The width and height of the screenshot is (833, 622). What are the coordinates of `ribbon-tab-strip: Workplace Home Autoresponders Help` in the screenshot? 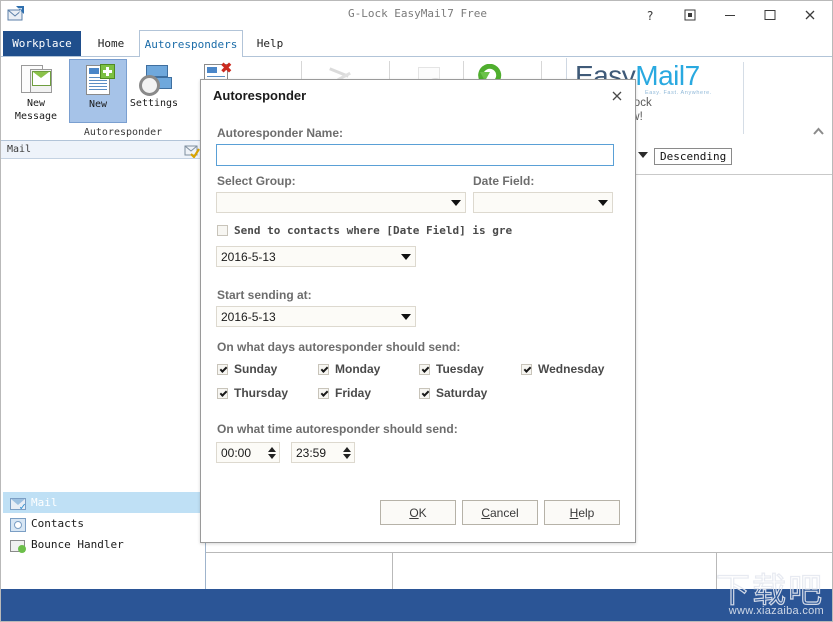 It's located at (416, 43).